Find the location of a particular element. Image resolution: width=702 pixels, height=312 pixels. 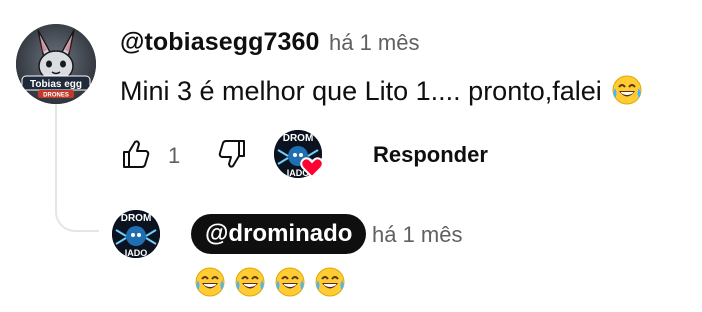

reply-author-chip: @drominado is located at coordinates (279, 234).